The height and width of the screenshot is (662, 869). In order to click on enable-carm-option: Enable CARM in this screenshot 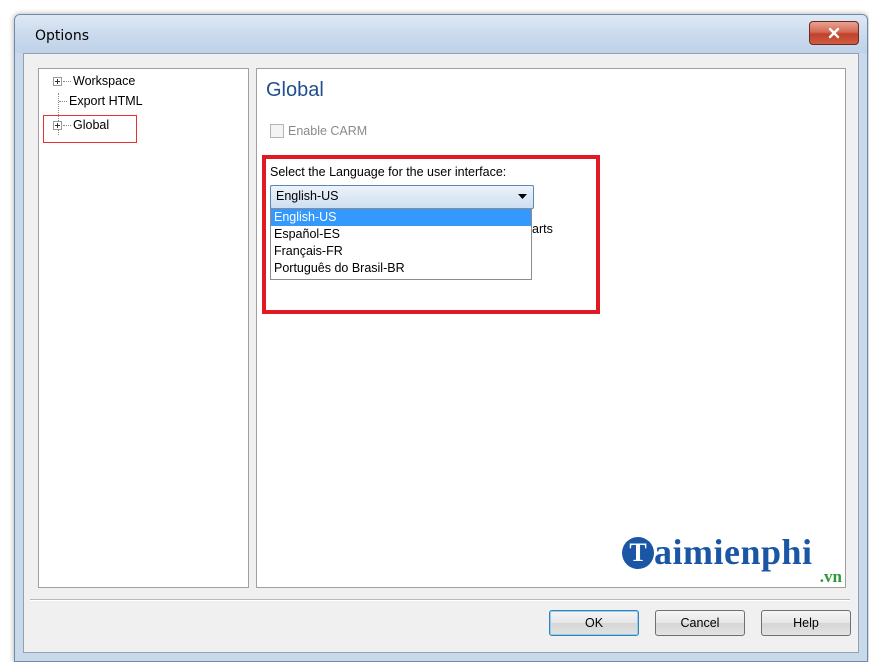, I will do `click(318, 131)`.